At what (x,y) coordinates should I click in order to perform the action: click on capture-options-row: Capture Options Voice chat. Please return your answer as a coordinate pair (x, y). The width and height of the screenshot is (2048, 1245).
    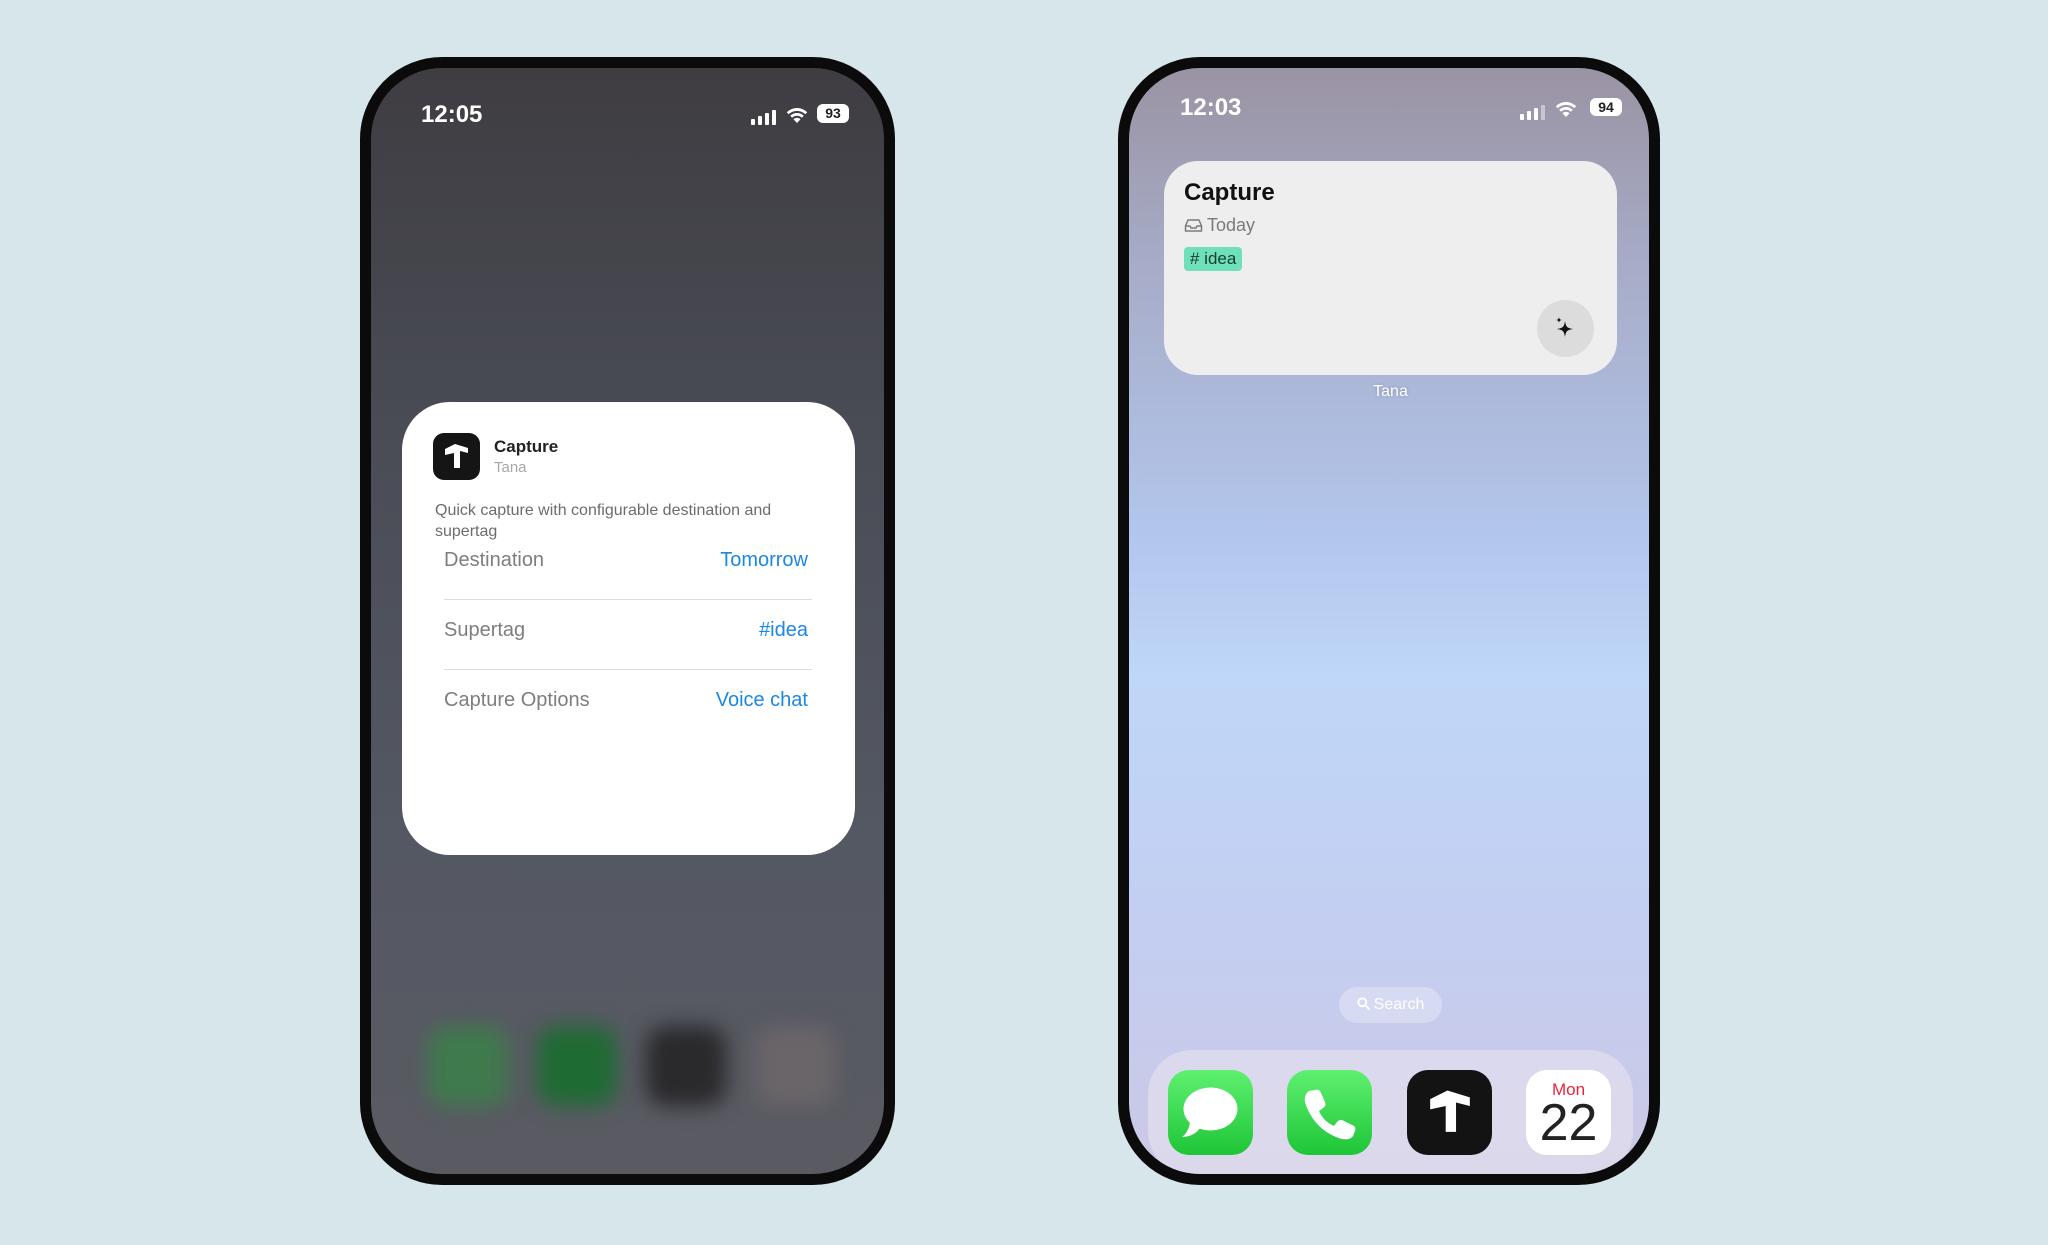
    Looking at the image, I should click on (626, 700).